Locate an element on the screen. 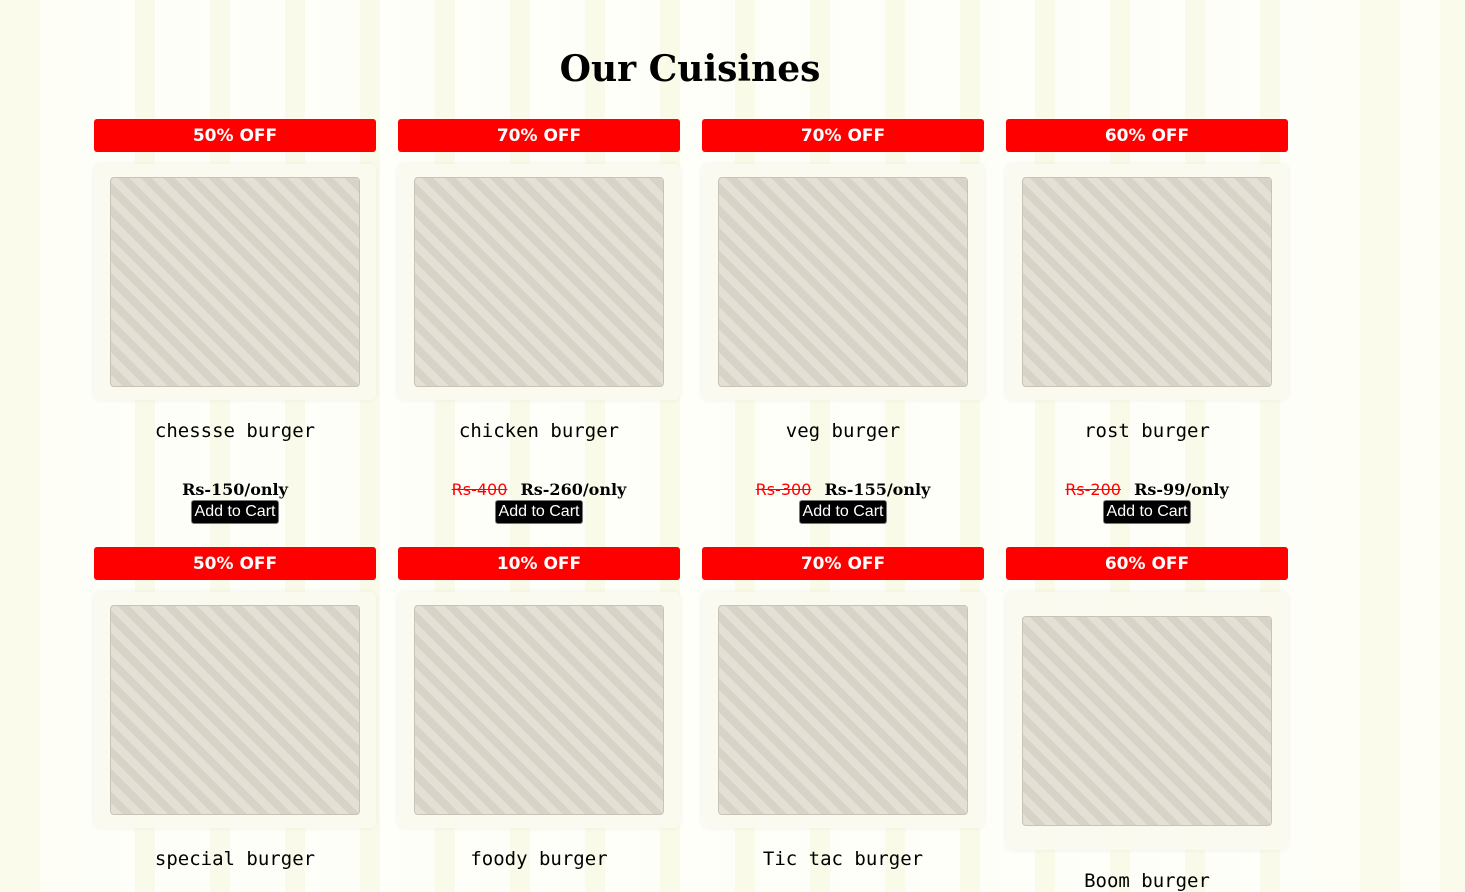 The image size is (1465, 892). discount-badge: 10% OFF is located at coordinates (539, 563).